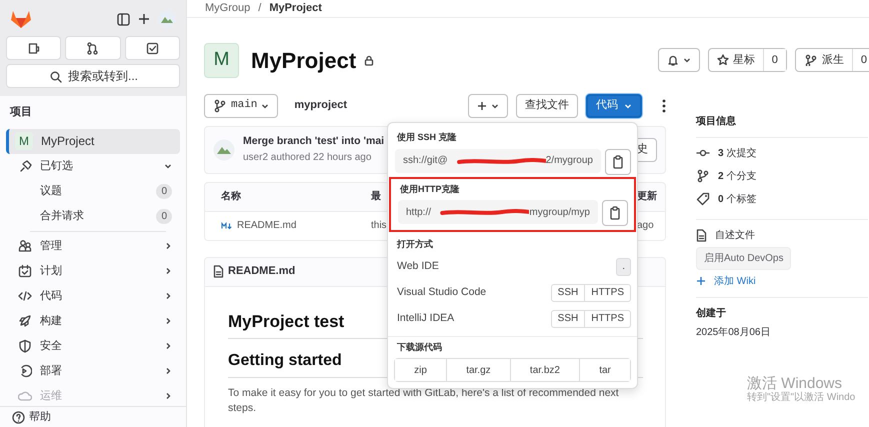  Describe the element at coordinates (93, 191) in the screenshot. I see `nav-item: 议题 0` at that location.